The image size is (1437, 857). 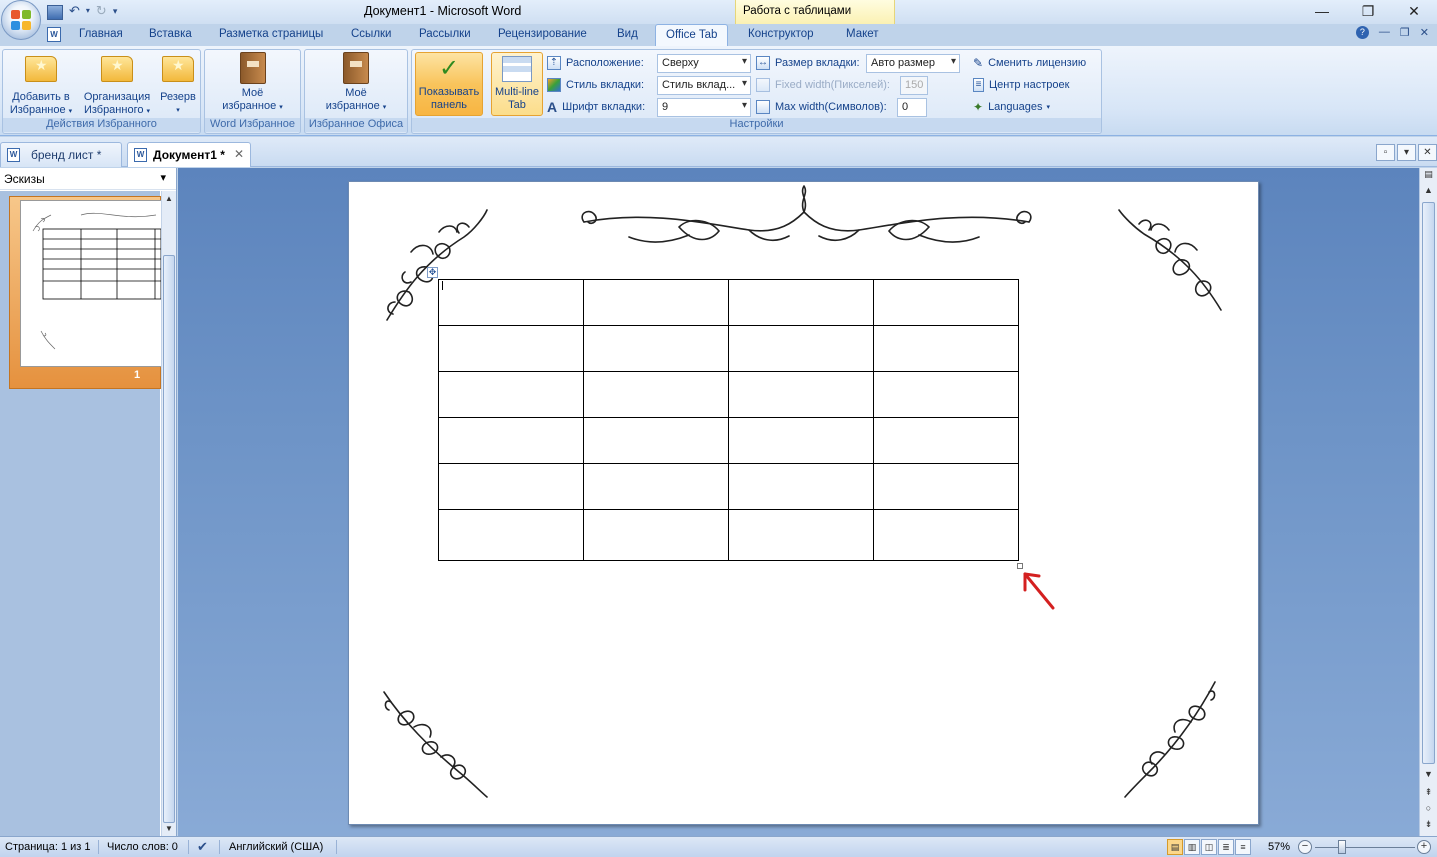 What do you see at coordinates (445, 34) in the screenshot?
I see `tab-mailings: Рассылки` at bounding box center [445, 34].